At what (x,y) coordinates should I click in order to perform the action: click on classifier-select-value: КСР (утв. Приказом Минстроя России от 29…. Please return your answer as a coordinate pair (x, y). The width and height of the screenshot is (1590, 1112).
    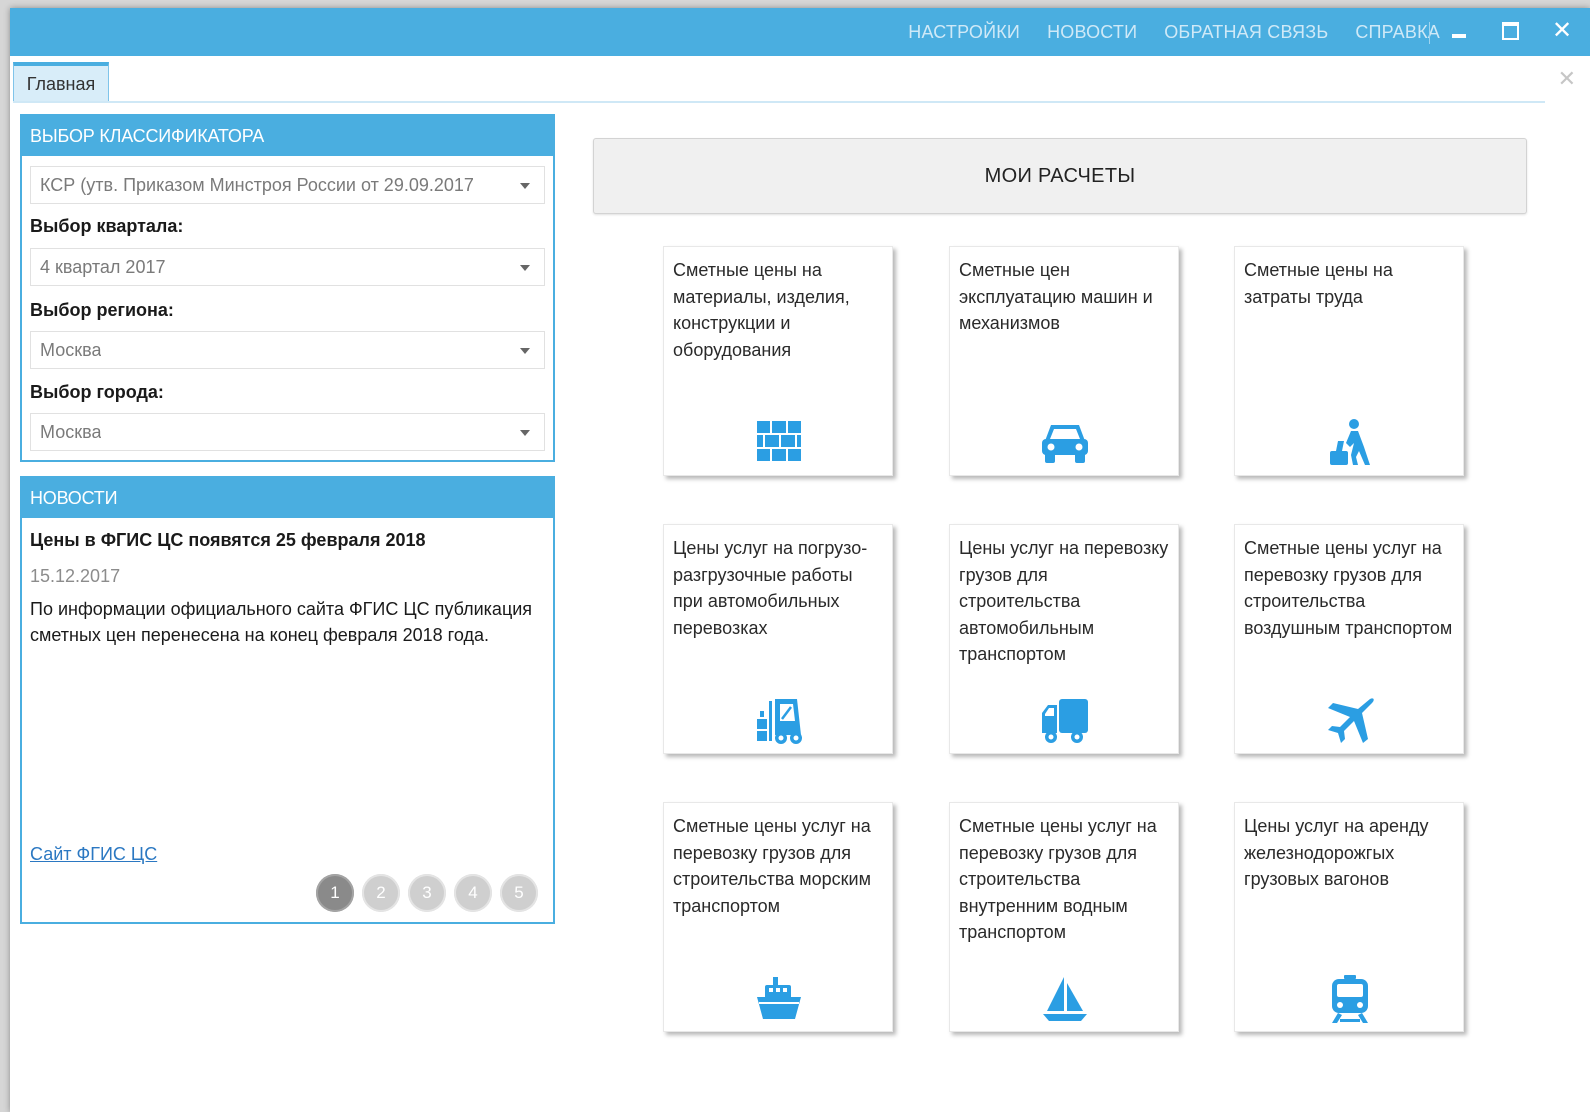
    Looking at the image, I should click on (257, 184).